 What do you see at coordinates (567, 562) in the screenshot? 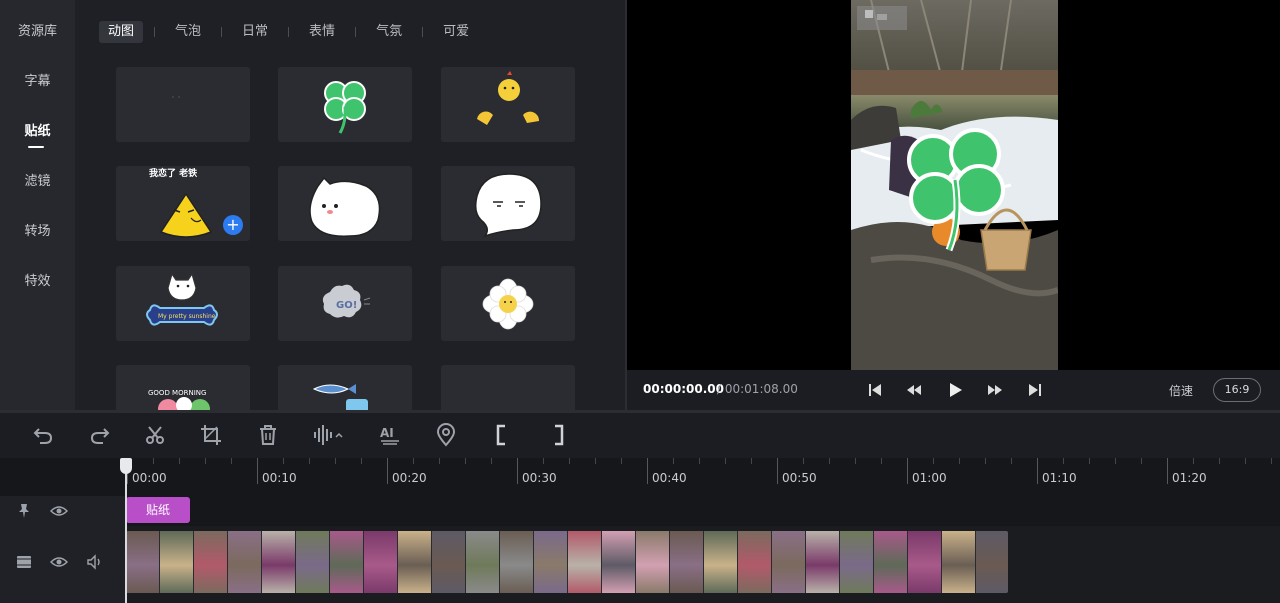
I see `video-clip` at bounding box center [567, 562].